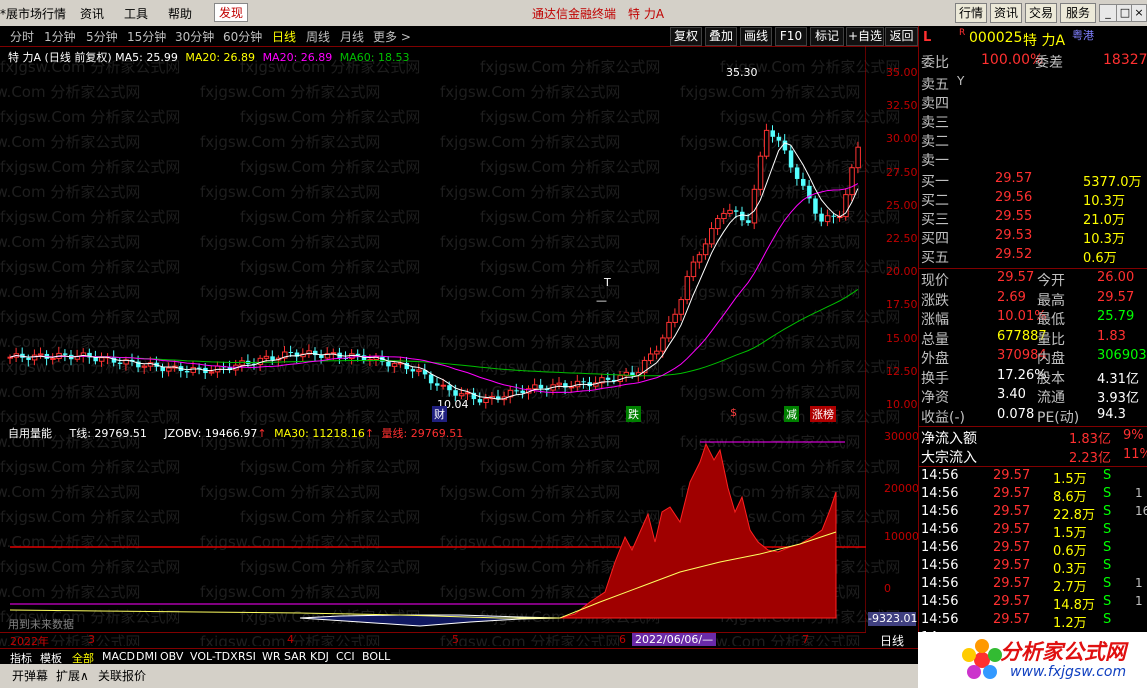  What do you see at coordinates (1033, 396) in the screenshot?
I see `stat-row: 净资 3.40 流通 3.93亿` at bounding box center [1033, 396].